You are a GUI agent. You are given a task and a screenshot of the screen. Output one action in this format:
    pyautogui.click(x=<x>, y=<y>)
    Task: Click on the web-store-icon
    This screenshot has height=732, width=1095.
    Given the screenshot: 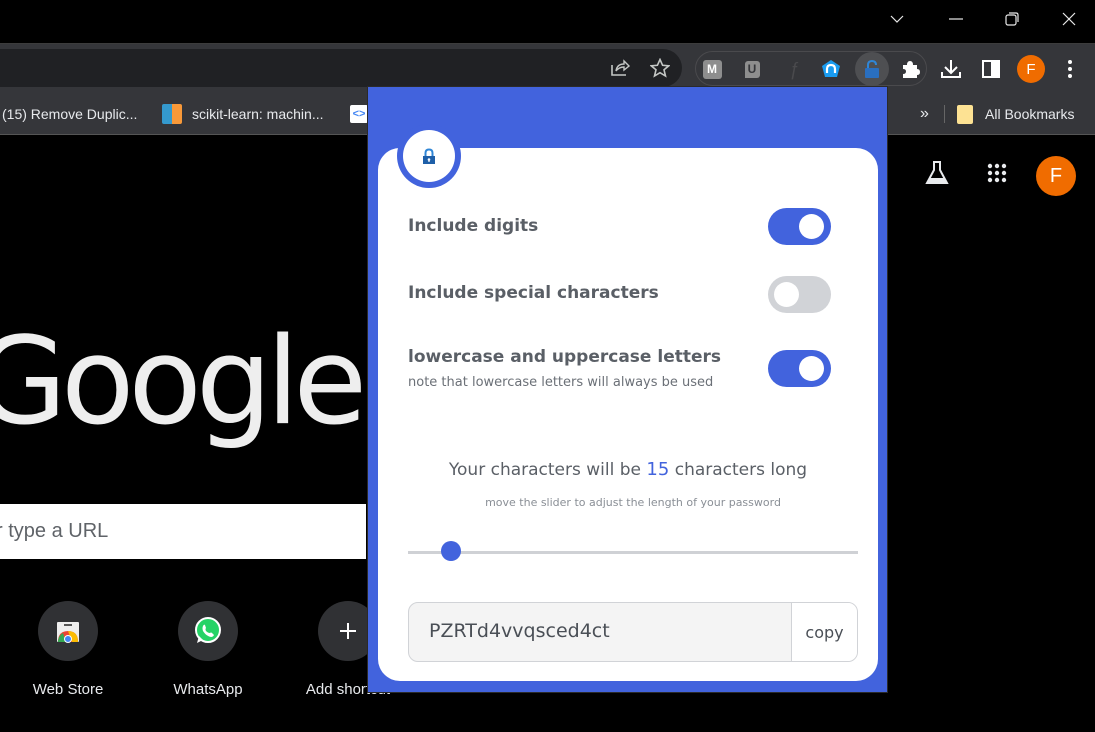 What is the action you would take?
    pyautogui.click(x=68, y=632)
    